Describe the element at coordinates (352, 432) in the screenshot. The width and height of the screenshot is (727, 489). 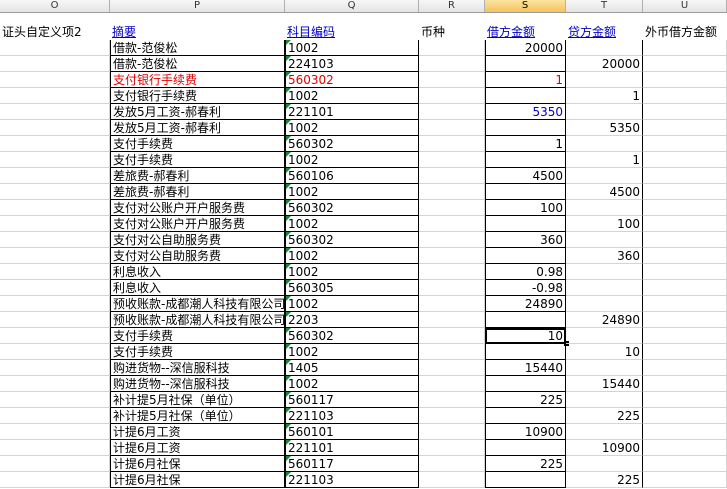
I see `cell-account-code: 560101` at that location.